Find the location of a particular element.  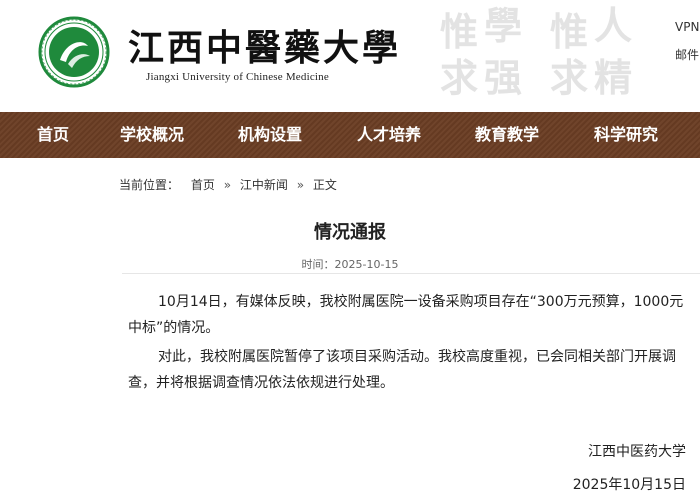

breadcrumb-current: 正文 is located at coordinates (324, 185).